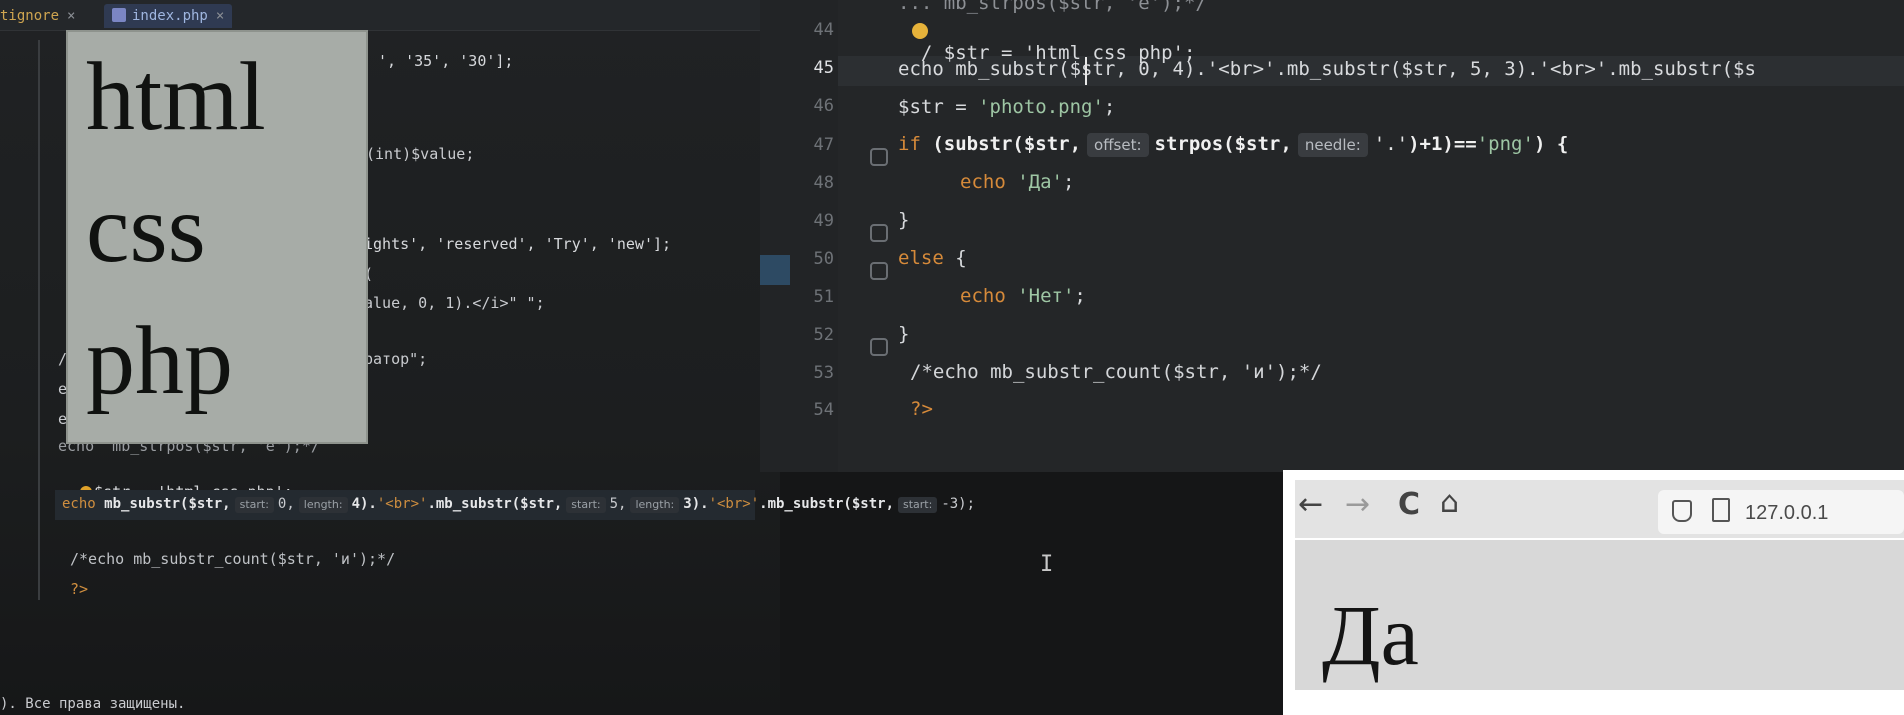  I want to click on line-number: 54, so click(823, 410).